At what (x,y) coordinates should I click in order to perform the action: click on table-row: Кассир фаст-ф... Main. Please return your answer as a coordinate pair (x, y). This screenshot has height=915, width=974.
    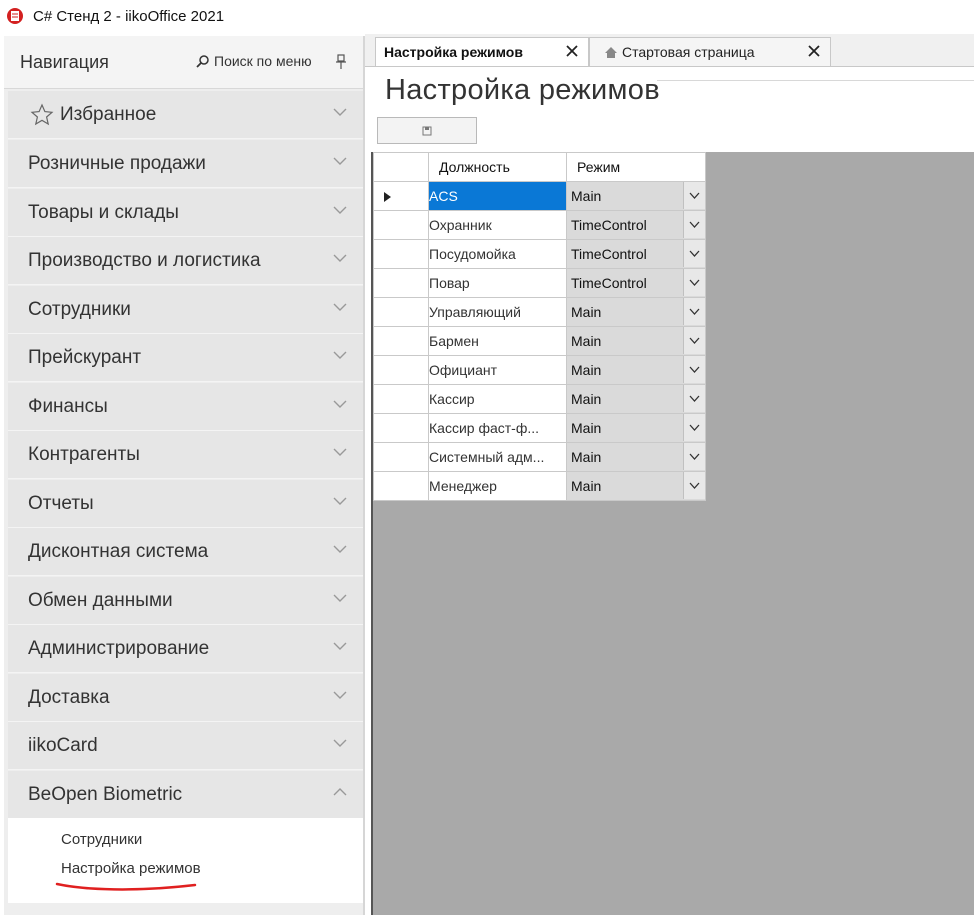
    Looking at the image, I should click on (539, 428).